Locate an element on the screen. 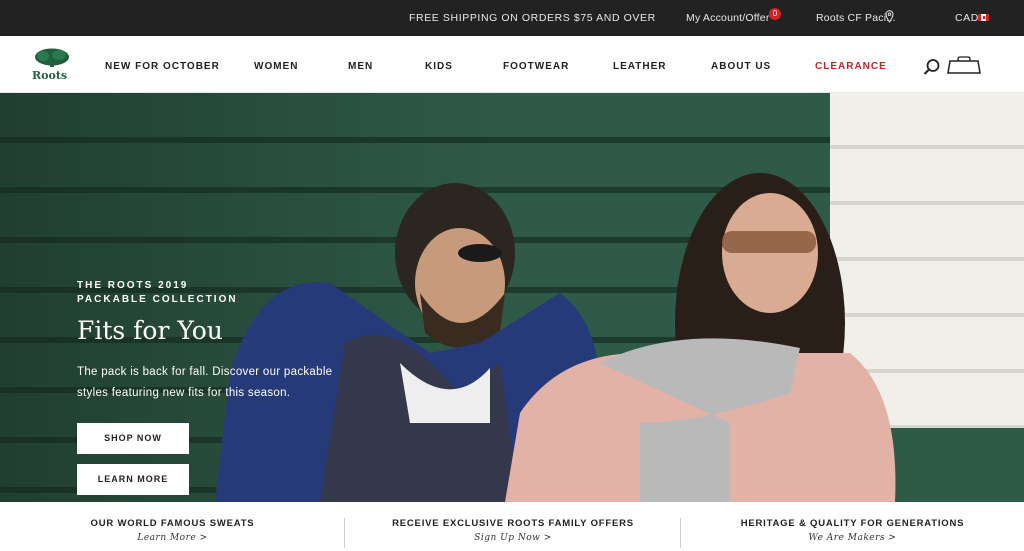  search-icon is located at coordinates (932, 67).